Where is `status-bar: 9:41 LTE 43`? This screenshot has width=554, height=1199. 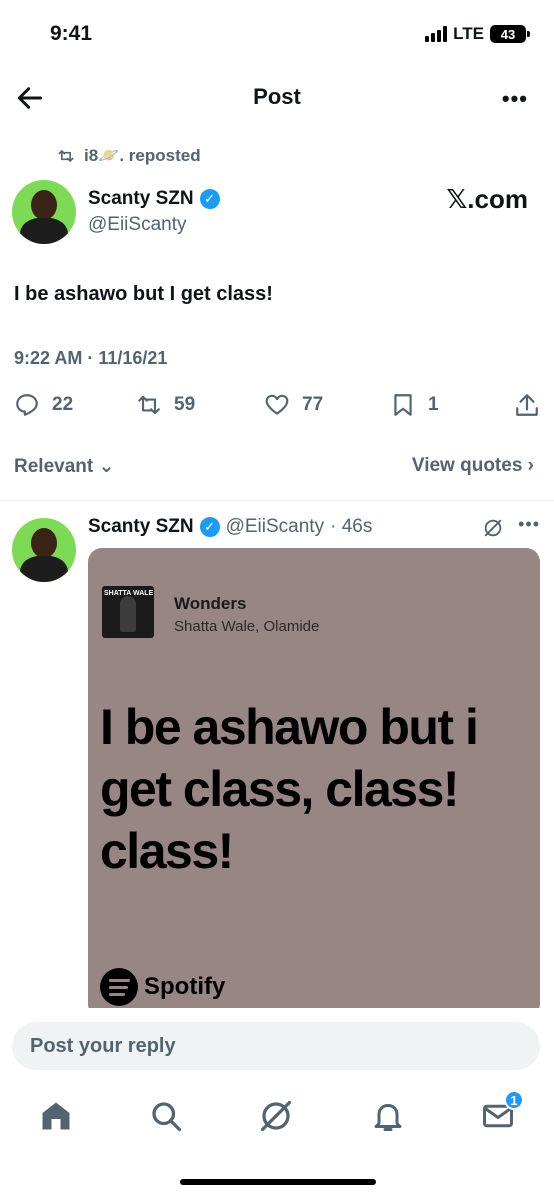 status-bar: 9:41 LTE 43 is located at coordinates (277, 35).